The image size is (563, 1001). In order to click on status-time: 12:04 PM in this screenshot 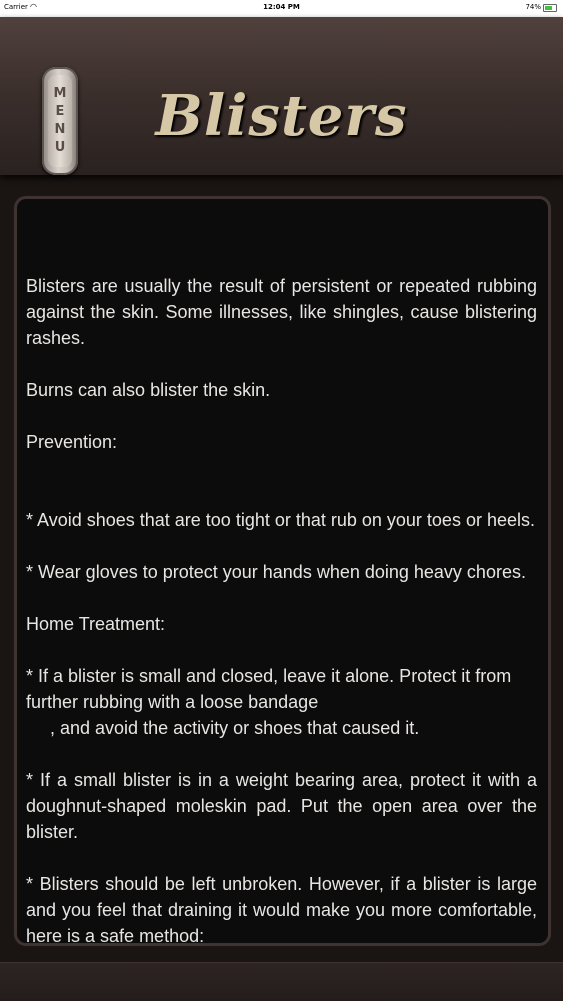, I will do `click(281, 7)`.